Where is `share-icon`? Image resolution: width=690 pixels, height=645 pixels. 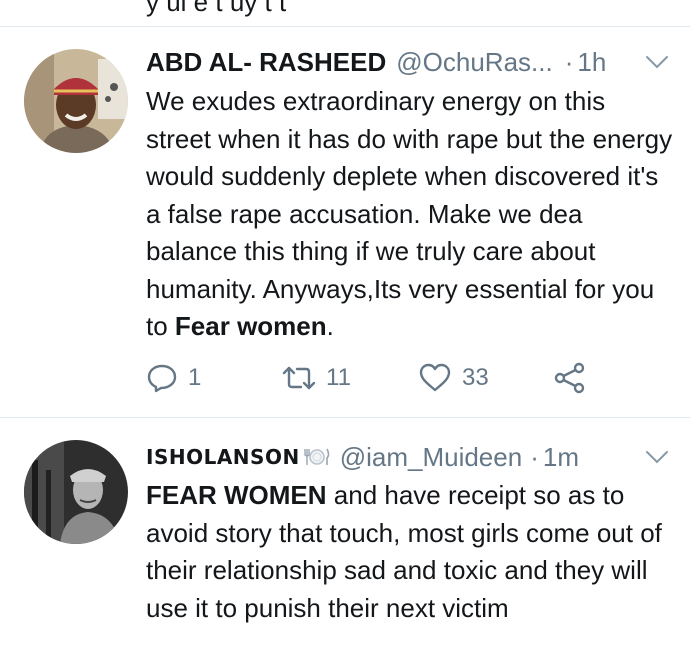
share-icon is located at coordinates (569, 378).